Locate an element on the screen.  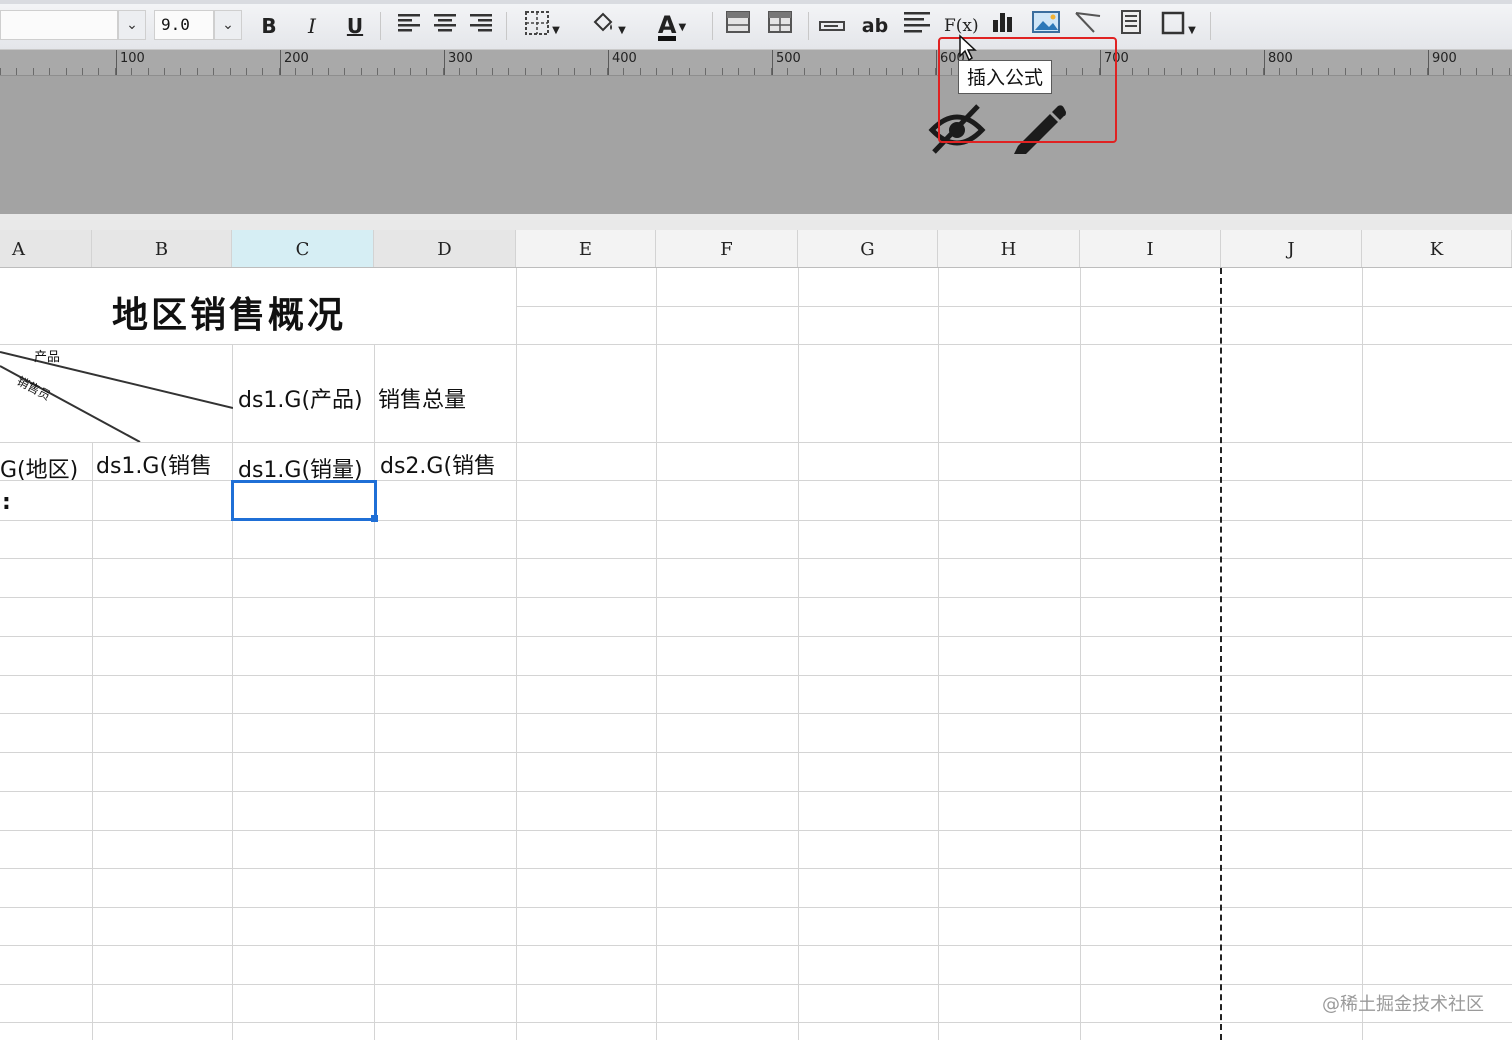
chart-icon is located at coordinates (1002, 22).